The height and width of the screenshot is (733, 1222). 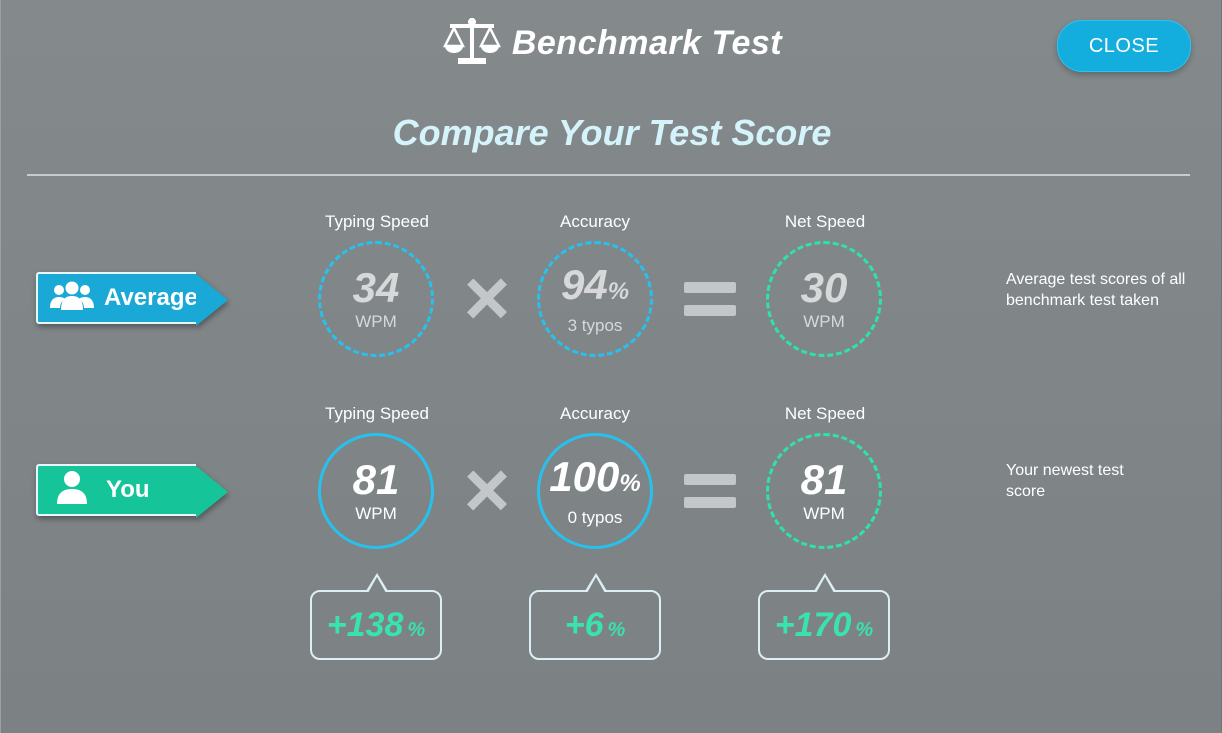 What do you see at coordinates (618, 291) in the screenshot?
I see `avg-accuracy-unit: %` at bounding box center [618, 291].